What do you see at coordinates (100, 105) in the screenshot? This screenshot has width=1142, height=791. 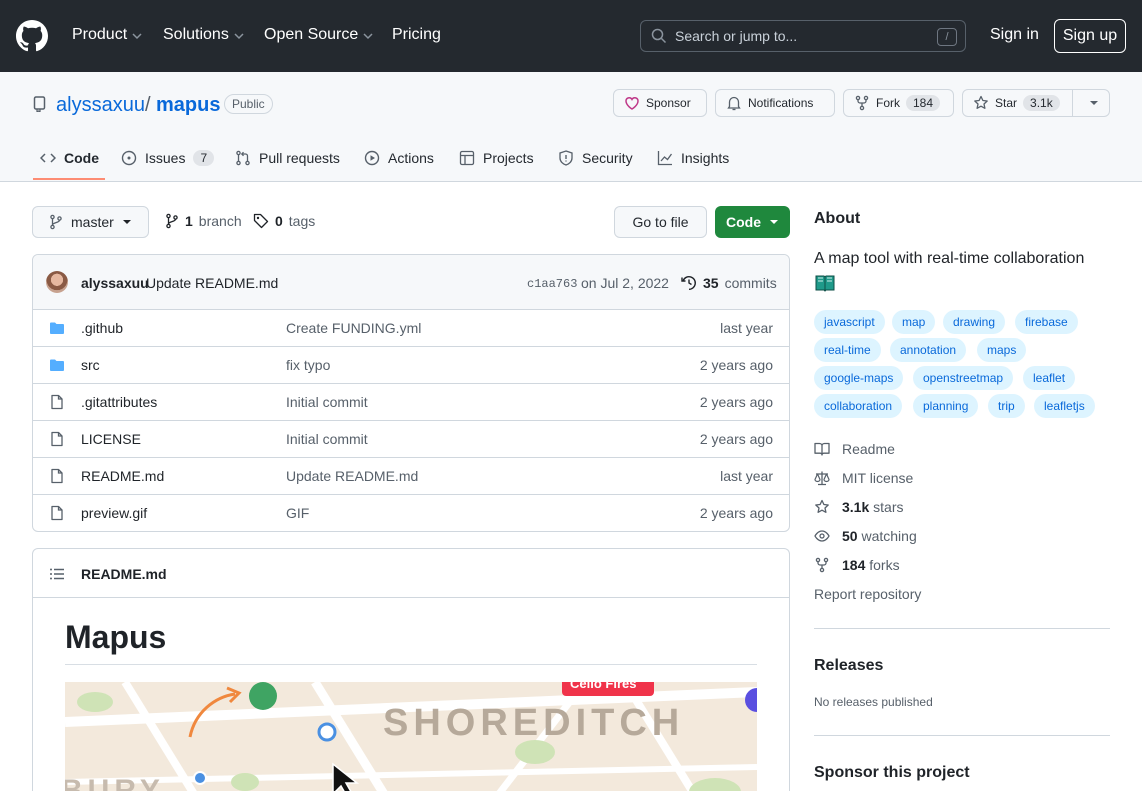 I see `repo-owner-link: alyssaxuu` at bounding box center [100, 105].